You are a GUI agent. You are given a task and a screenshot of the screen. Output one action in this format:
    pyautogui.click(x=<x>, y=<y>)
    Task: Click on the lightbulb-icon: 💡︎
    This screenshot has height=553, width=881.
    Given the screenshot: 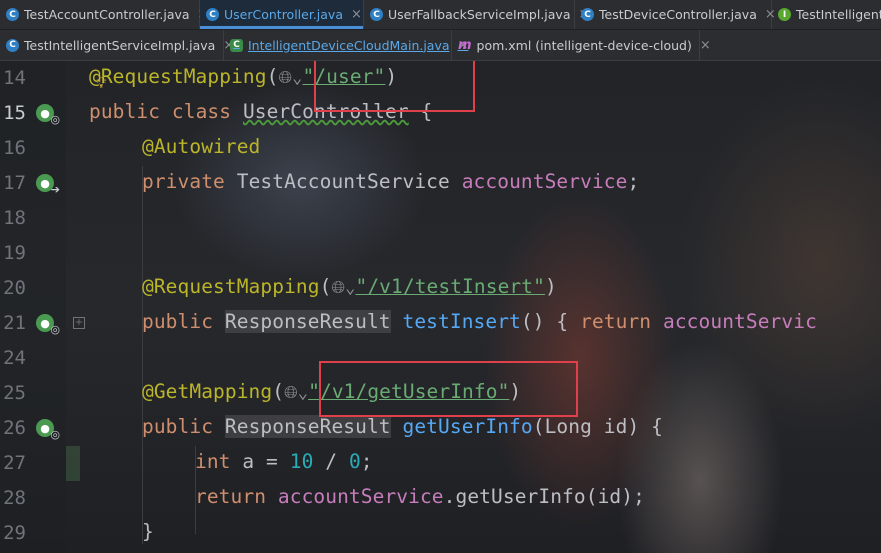 What is the action you would take?
    pyautogui.click(x=101, y=83)
    